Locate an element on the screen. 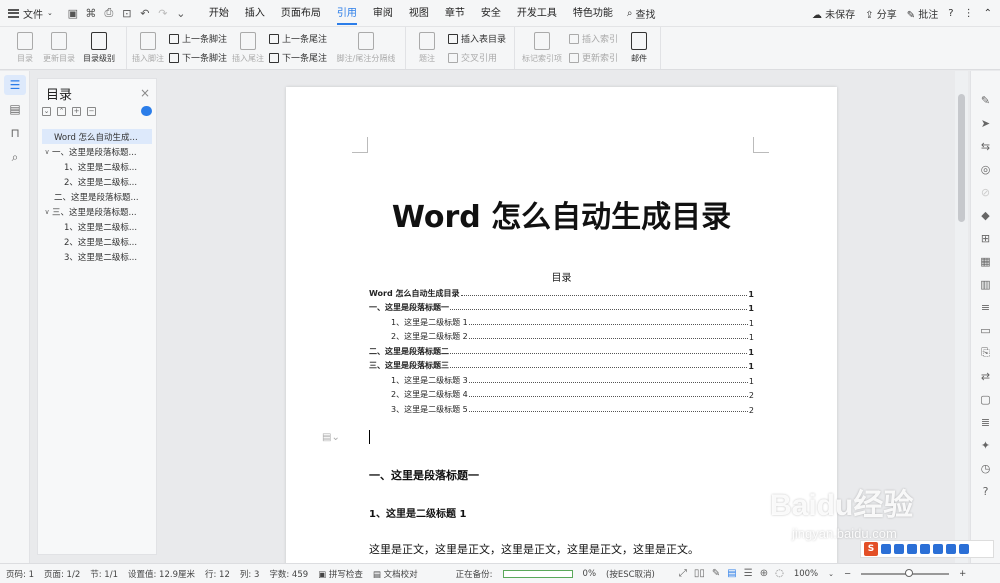 This screenshot has height=583, width=1000. caption-button: 题注 is located at coordinates (427, 48).